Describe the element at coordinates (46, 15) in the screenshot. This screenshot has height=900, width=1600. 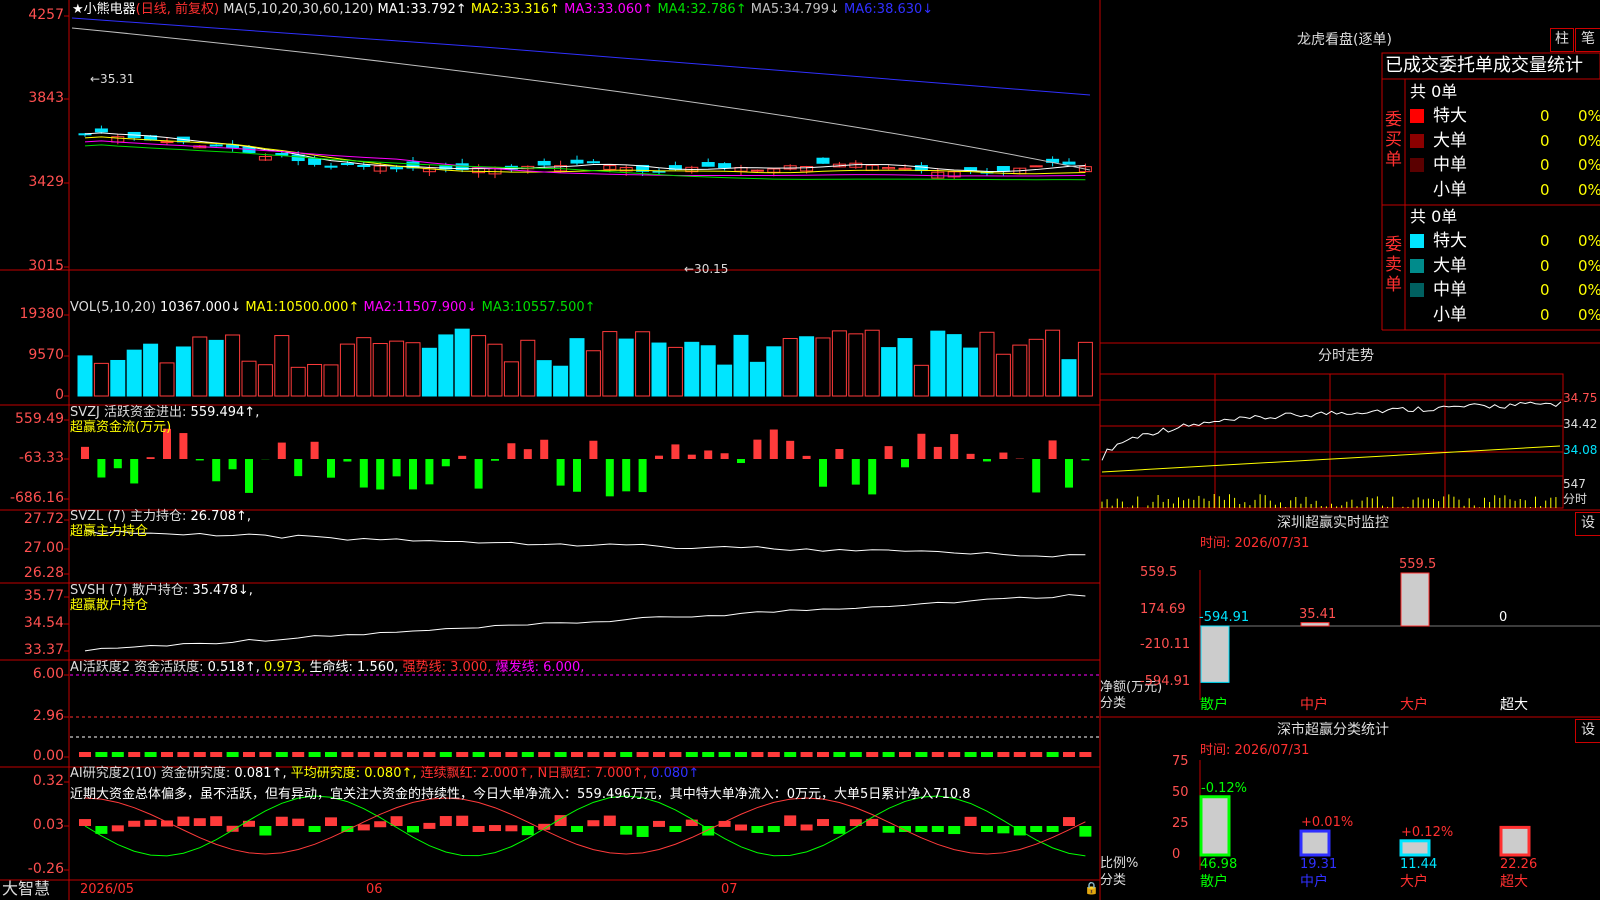
I see `kline-y-0: 4257` at that location.